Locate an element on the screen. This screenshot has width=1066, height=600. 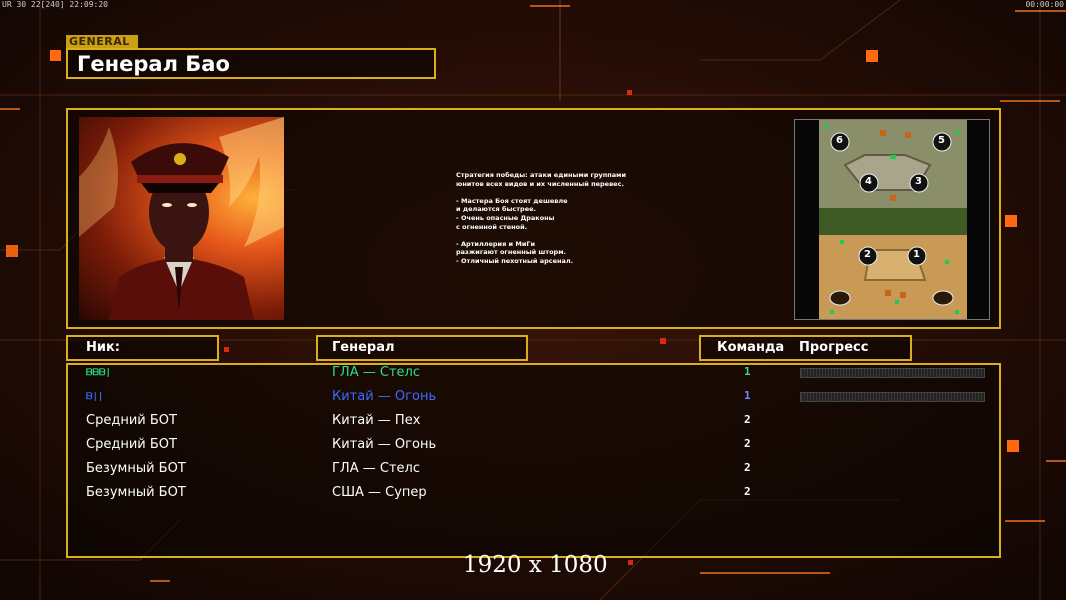
resolution-watermark: 1920 x 1080 is located at coordinates (535, 565).